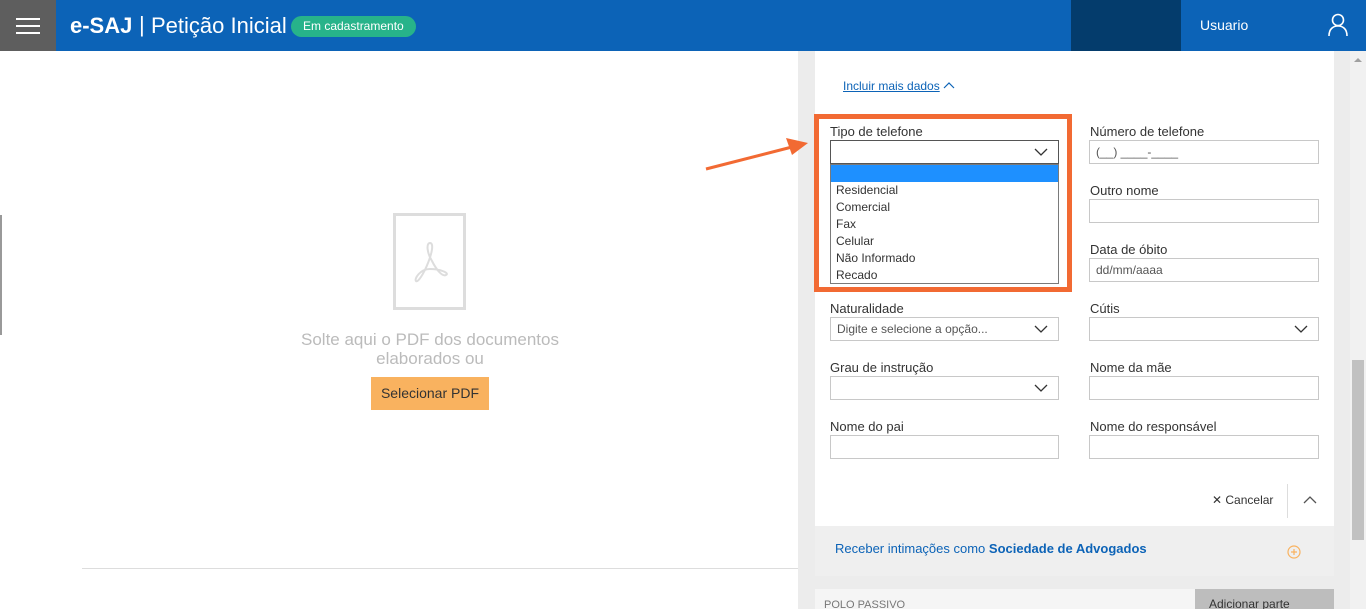 The height and width of the screenshot is (609, 1366). Describe the element at coordinates (867, 308) in the screenshot. I see `naturalidade-label: Naturalidade` at that location.